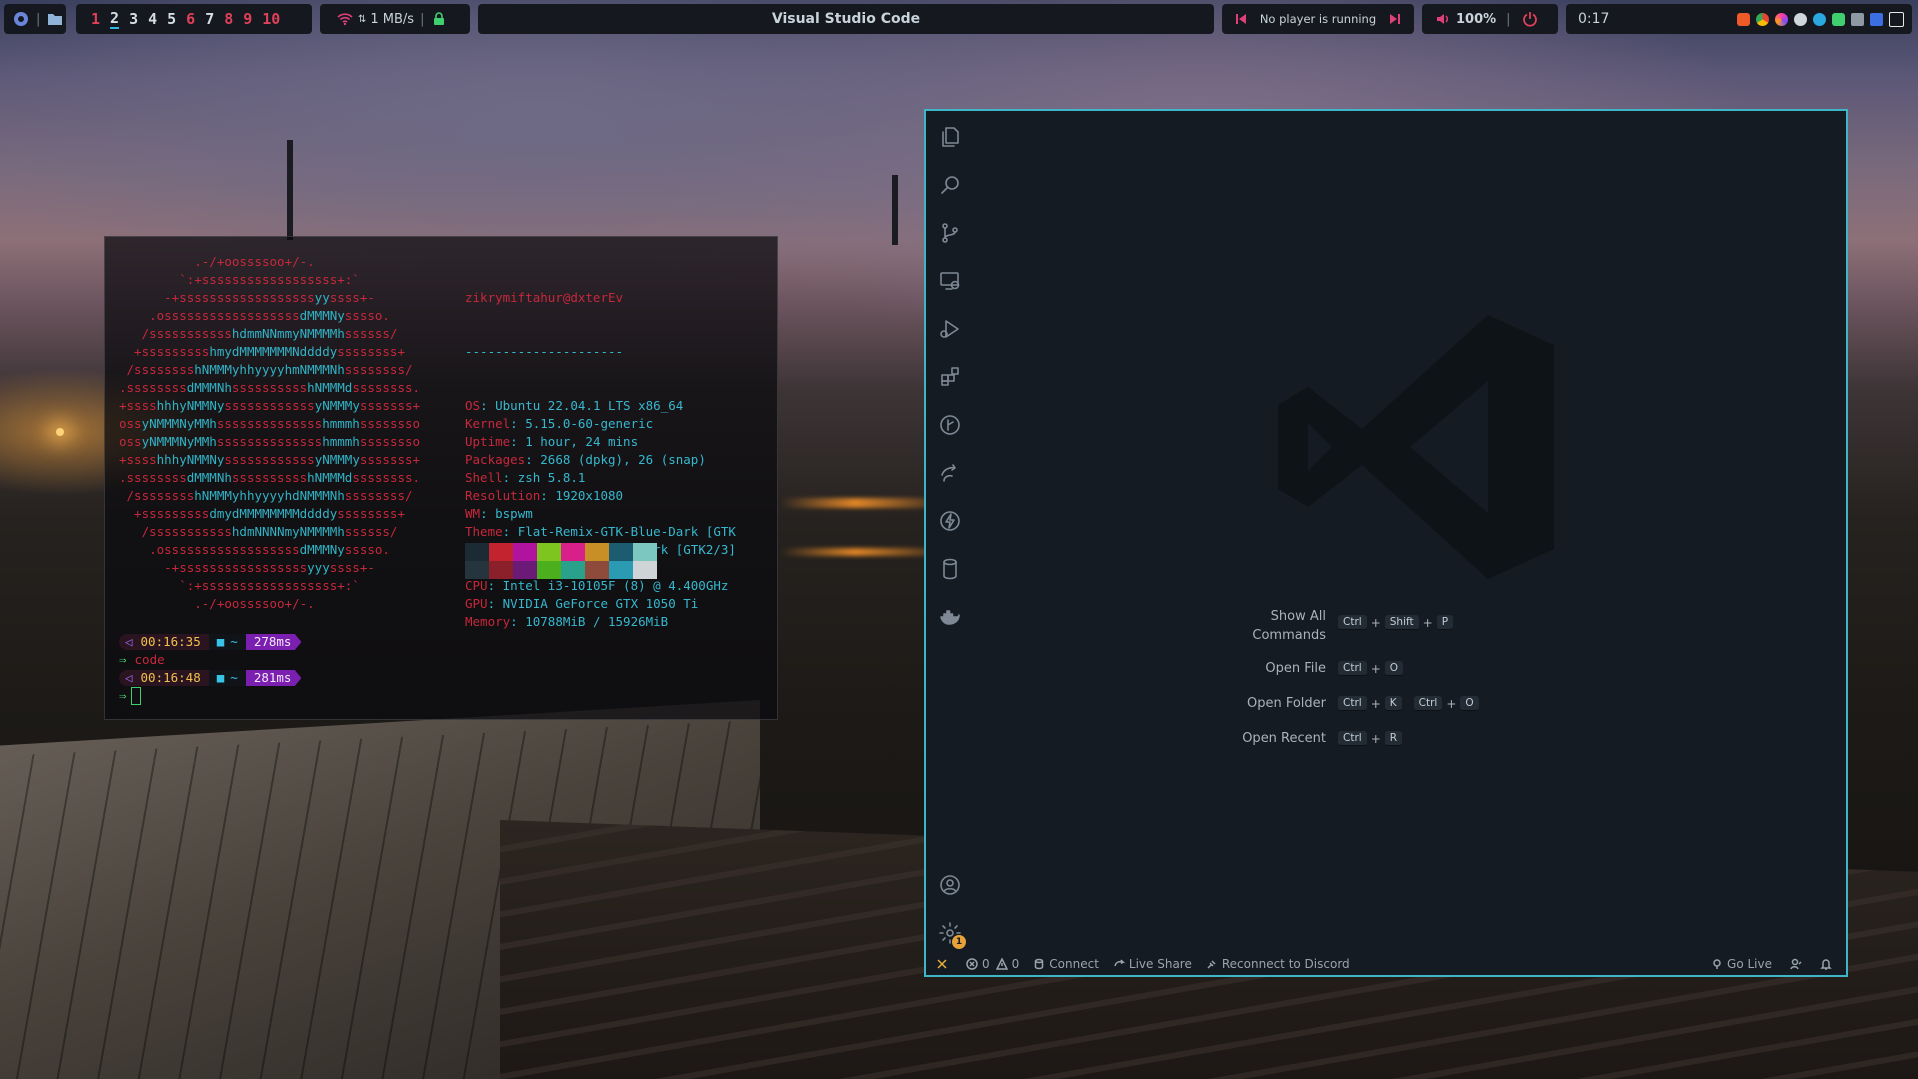 The height and width of the screenshot is (1079, 1918). Describe the element at coordinates (1896, 19) in the screenshot. I see `window-tray-icon` at that location.